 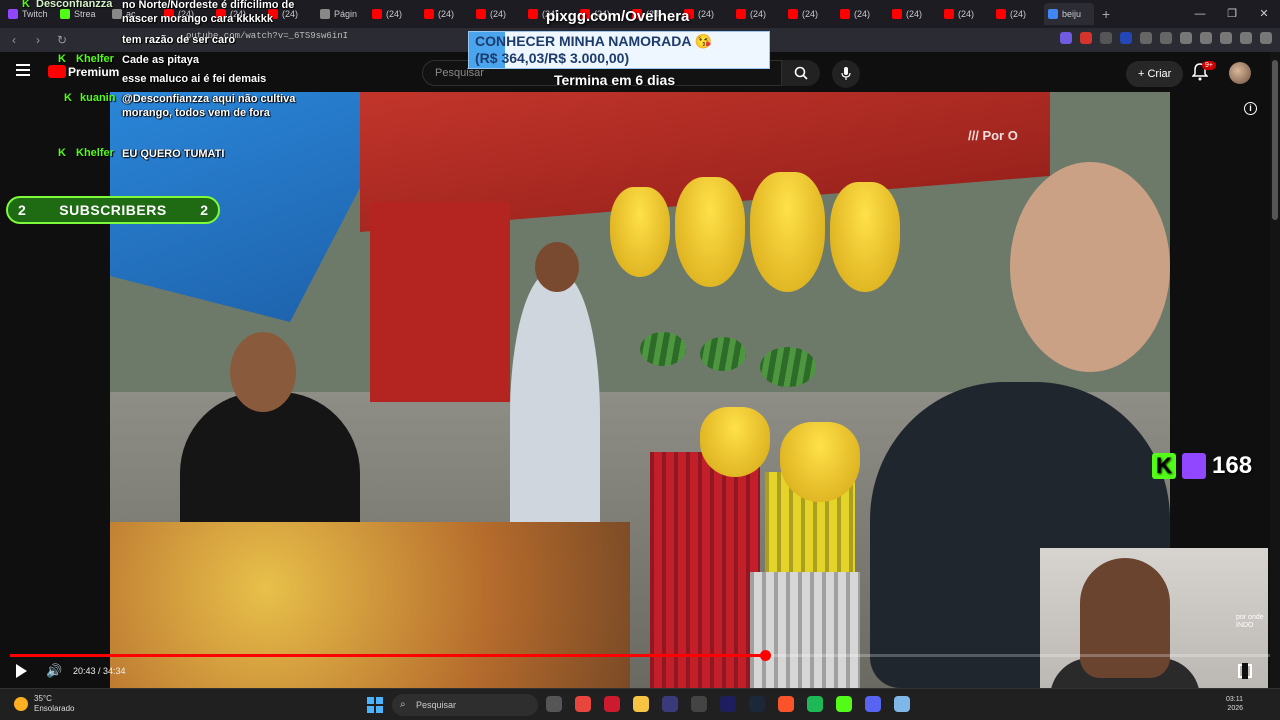 I want to click on volume-icon: 🔊, so click(x=54, y=671).